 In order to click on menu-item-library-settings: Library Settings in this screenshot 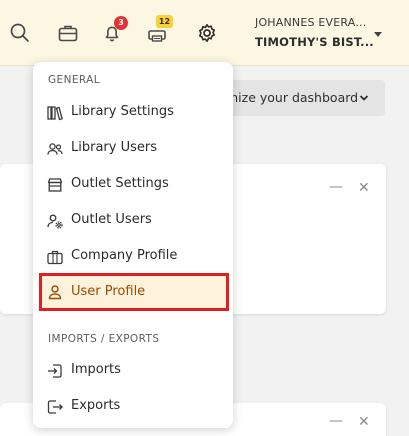, I will do `click(133, 112)`.